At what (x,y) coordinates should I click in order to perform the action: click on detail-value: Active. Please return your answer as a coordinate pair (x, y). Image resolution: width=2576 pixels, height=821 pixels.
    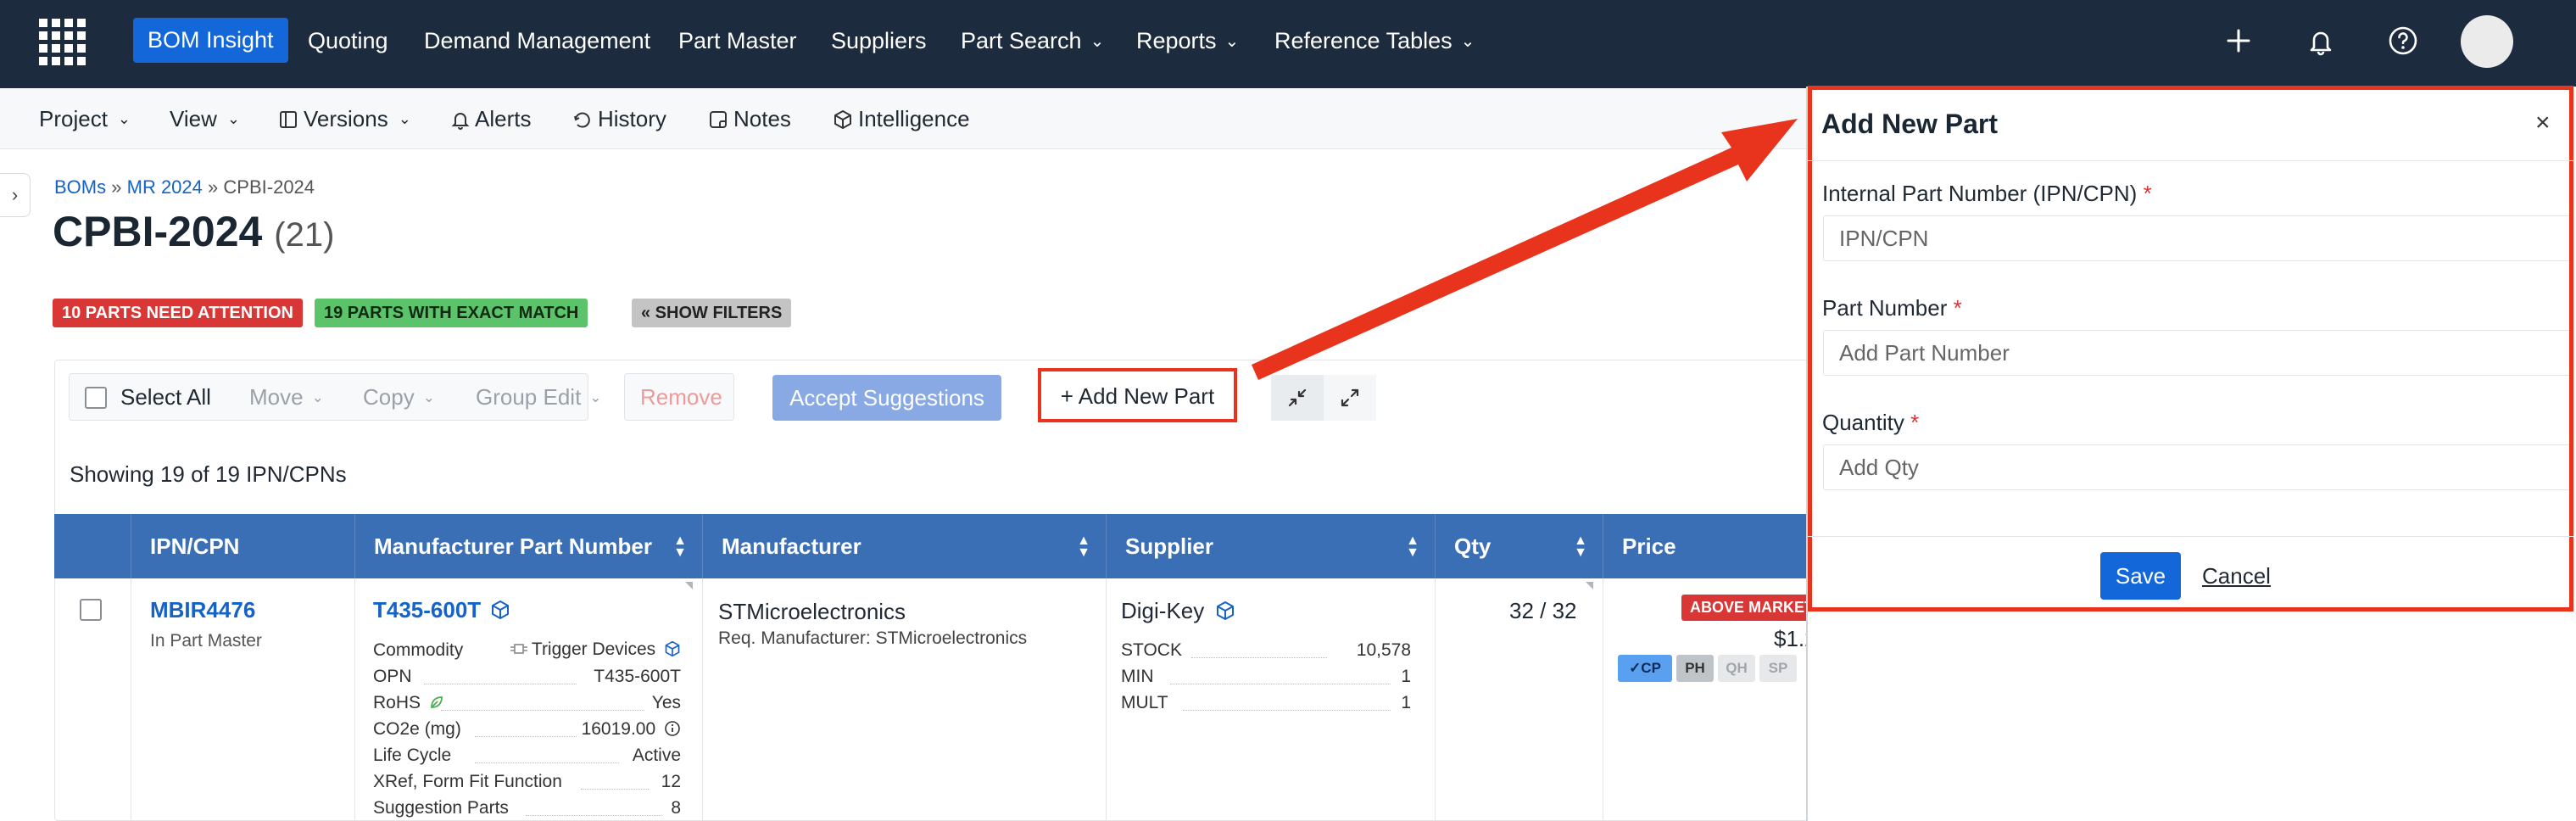
    Looking at the image, I should click on (656, 755).